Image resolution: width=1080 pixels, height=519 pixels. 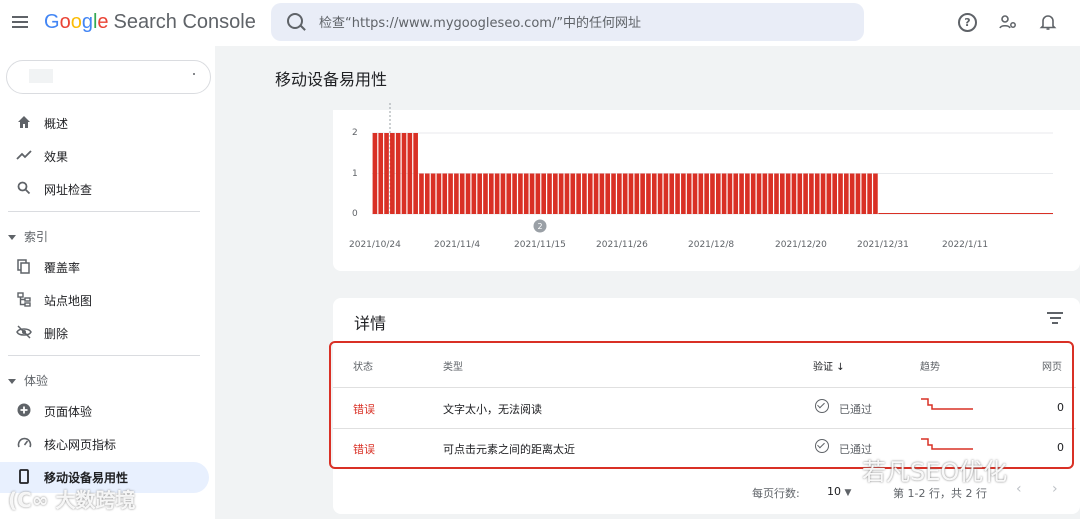 What do you see at coordinates (104, 189) in the screenshot?
I see `sidebar-item-url-inspection: 网址检查` at bounding box center [104, 189].